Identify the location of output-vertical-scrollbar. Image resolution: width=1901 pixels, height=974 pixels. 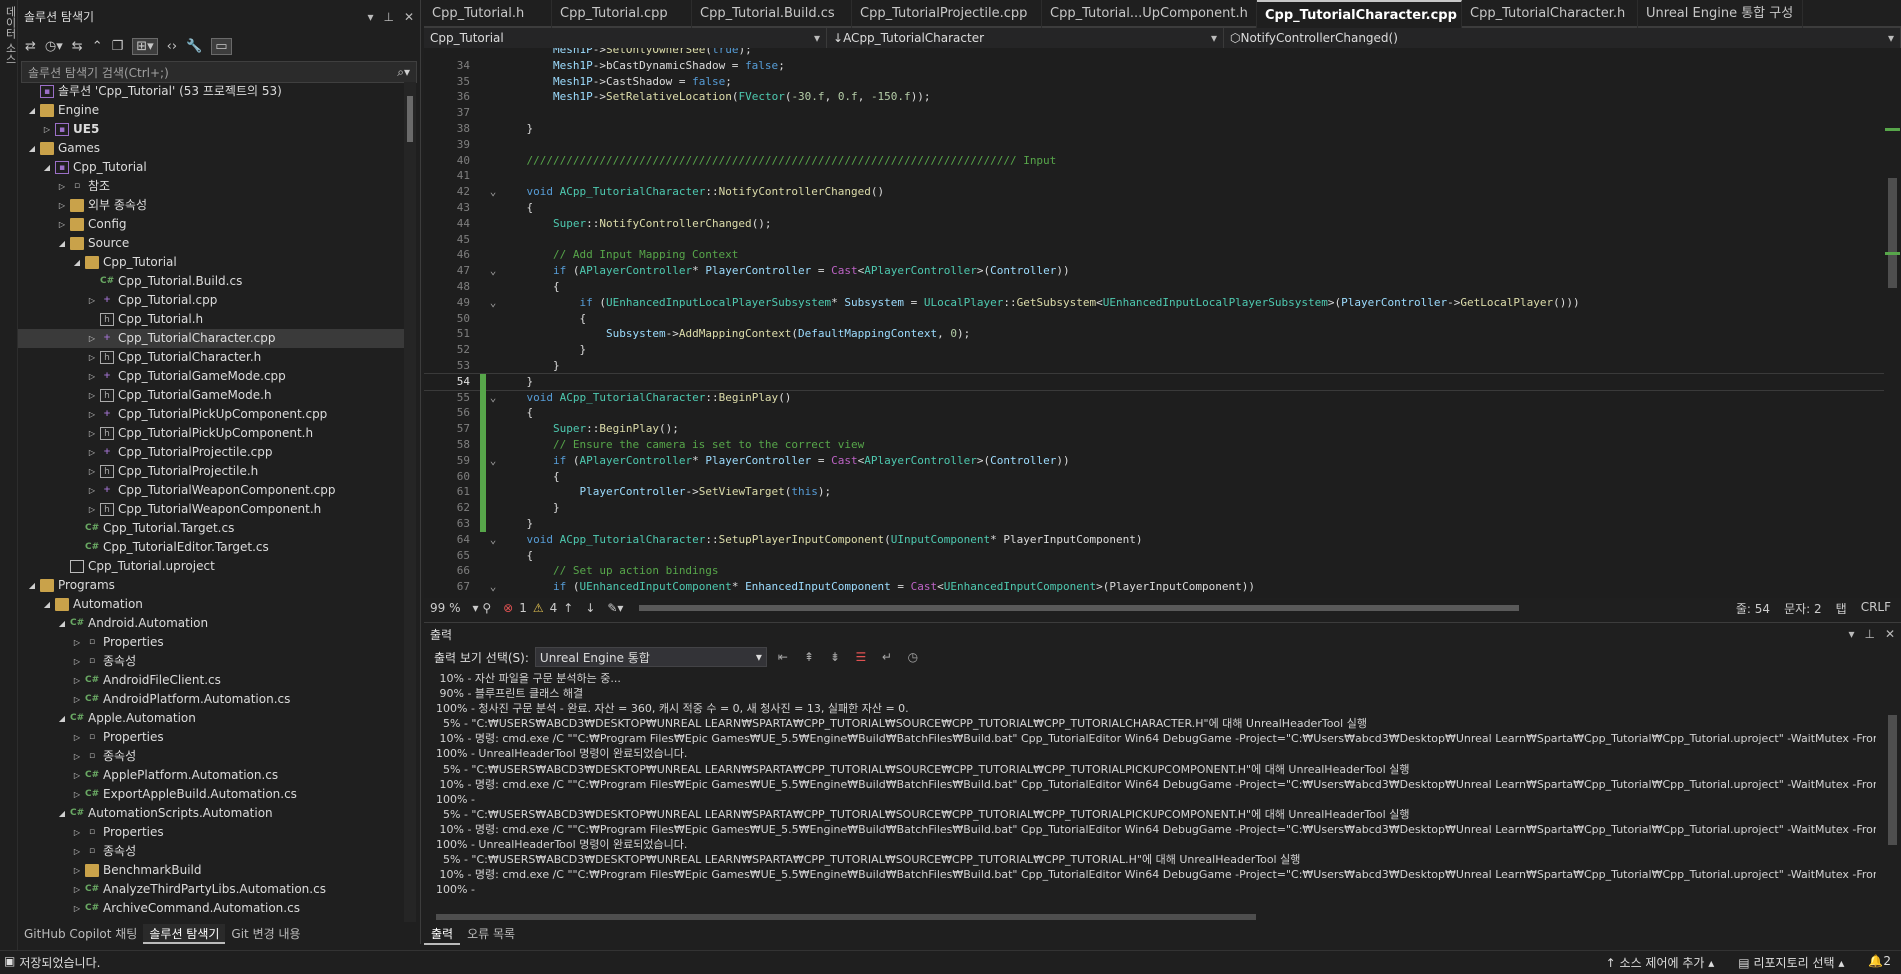
(1892, 801).